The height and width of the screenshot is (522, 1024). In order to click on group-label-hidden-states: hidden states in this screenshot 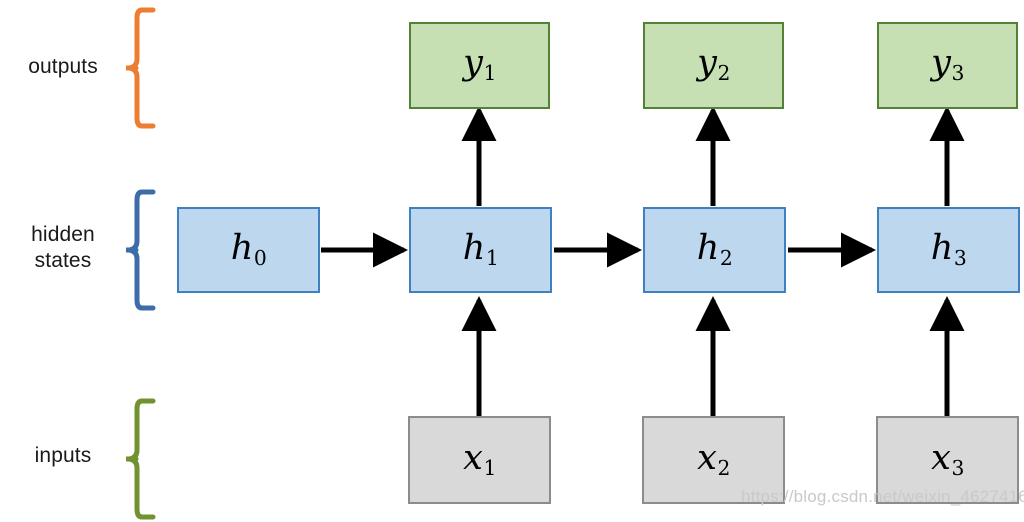, I will do `click(63, 247)`.